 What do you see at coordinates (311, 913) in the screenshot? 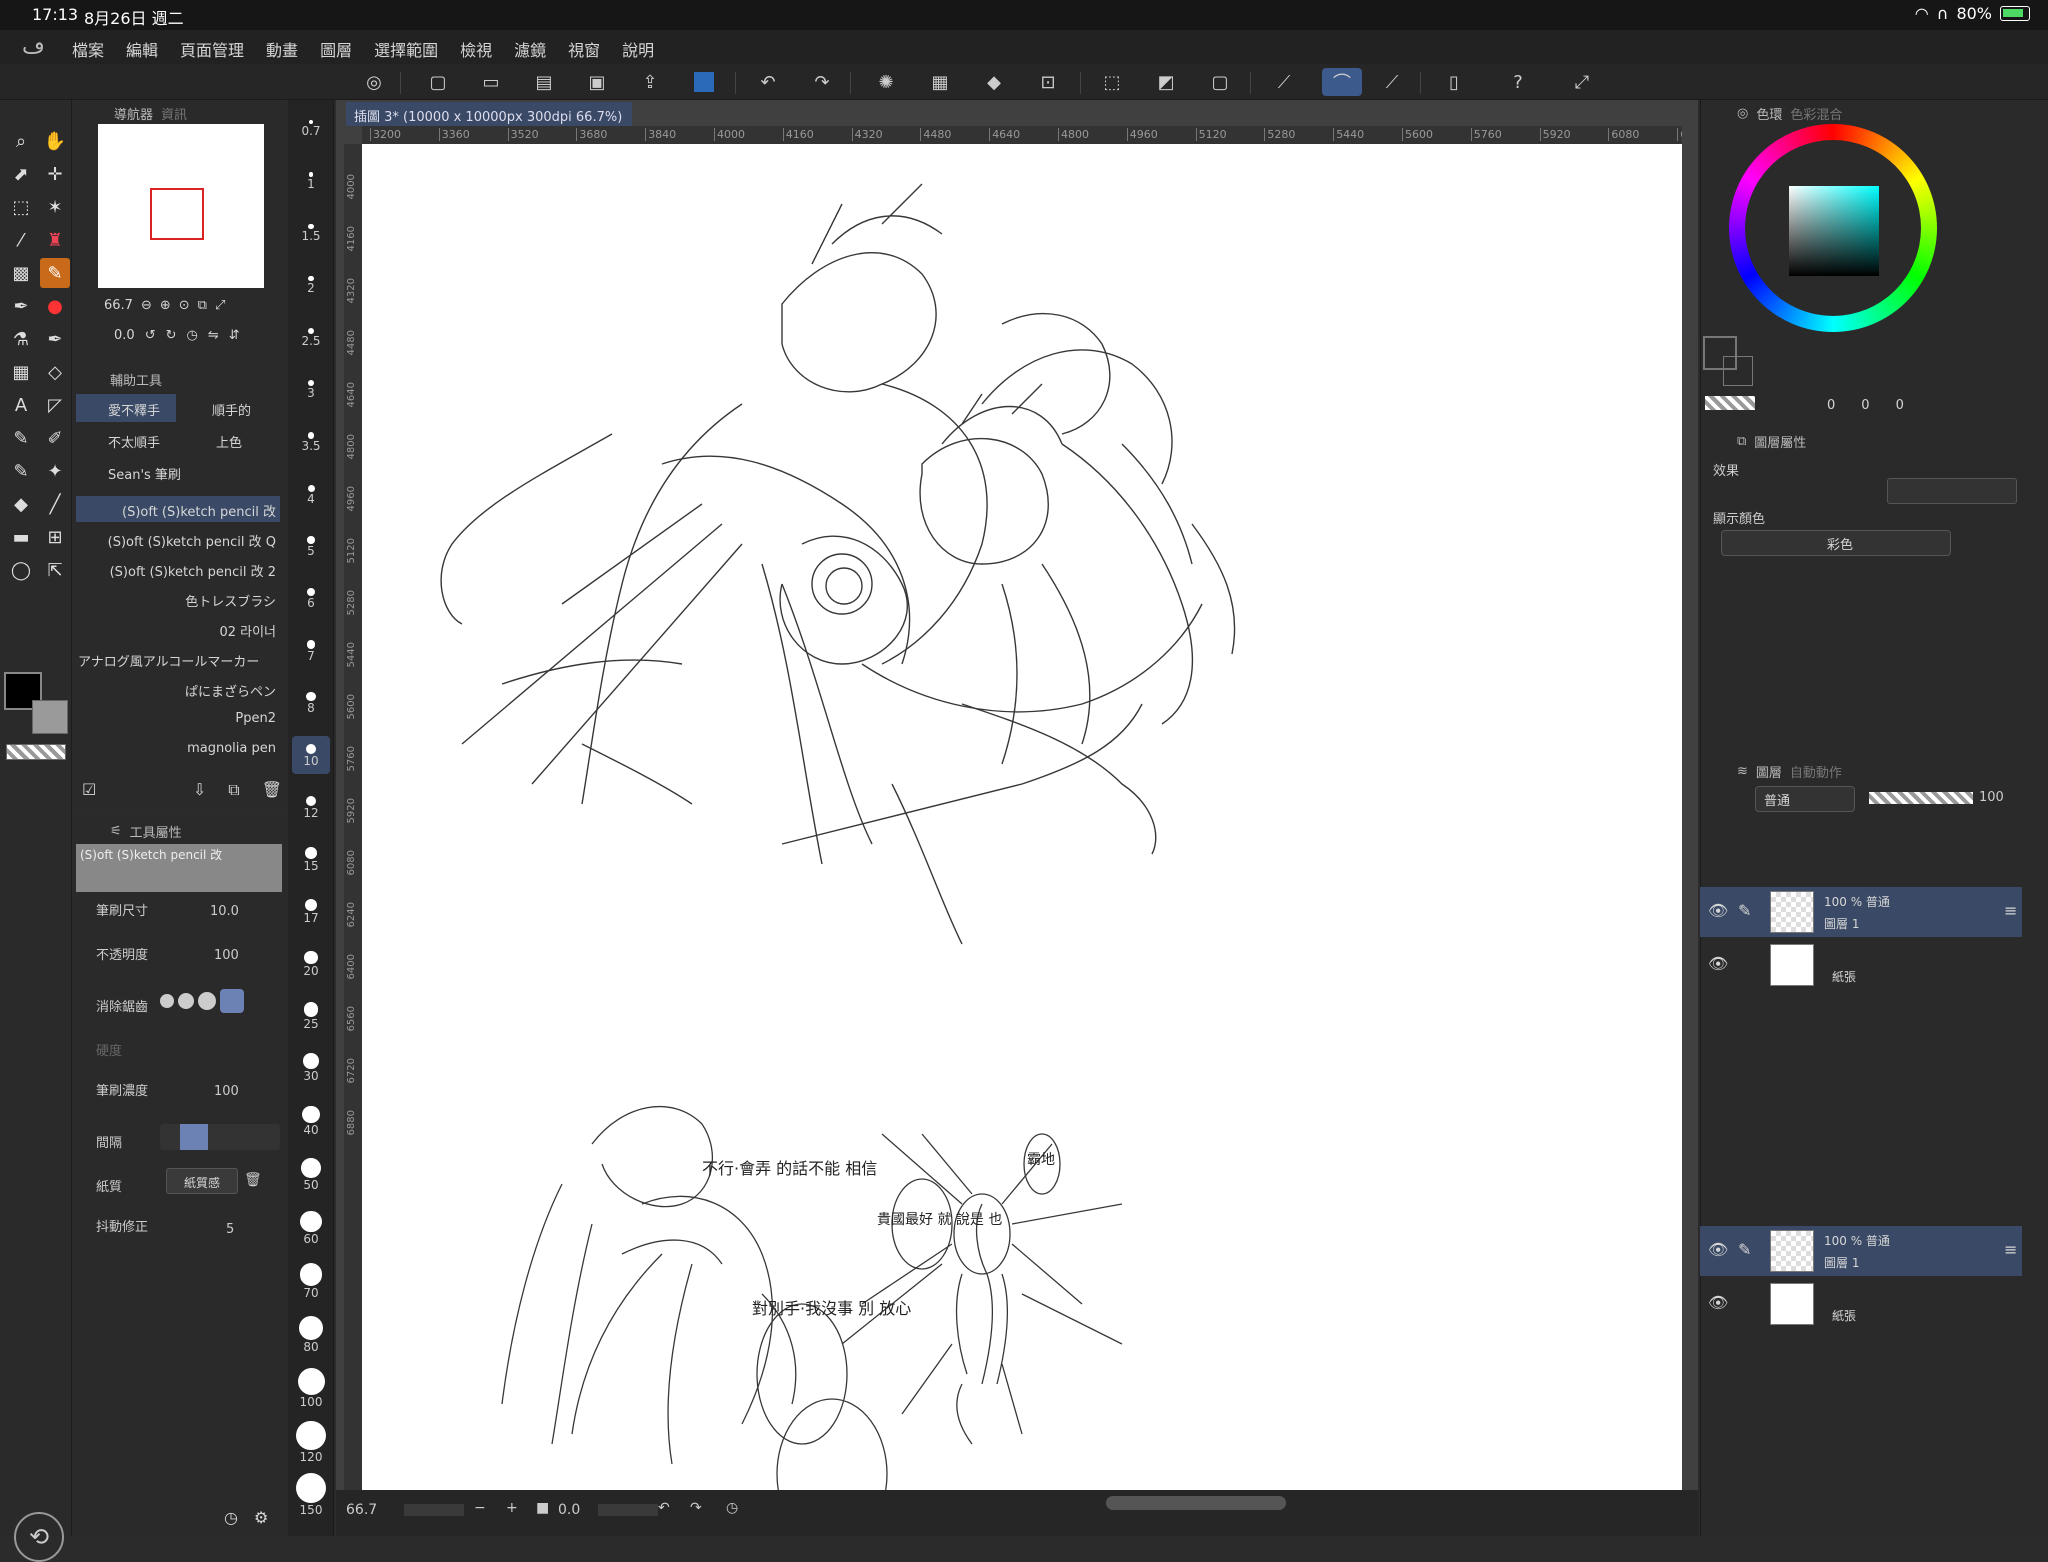
I see `brush-size-item: 17` at bounding box center [311, 913].